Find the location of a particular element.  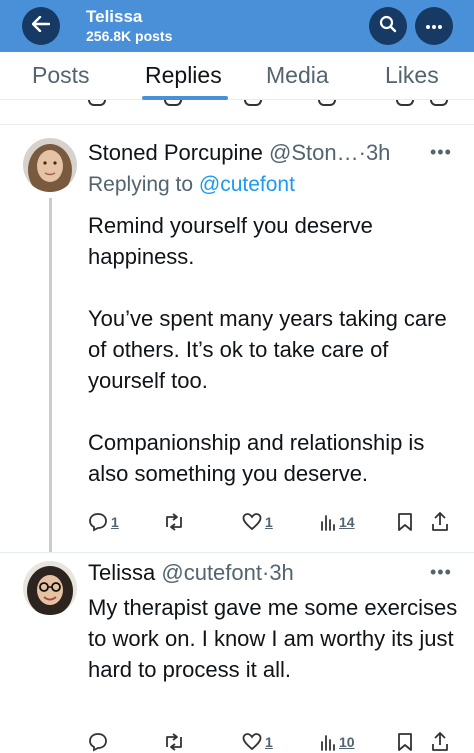

tweet-author-line: Stoned Porcupine @Ston…·3h is located at coordinates (239, 153).